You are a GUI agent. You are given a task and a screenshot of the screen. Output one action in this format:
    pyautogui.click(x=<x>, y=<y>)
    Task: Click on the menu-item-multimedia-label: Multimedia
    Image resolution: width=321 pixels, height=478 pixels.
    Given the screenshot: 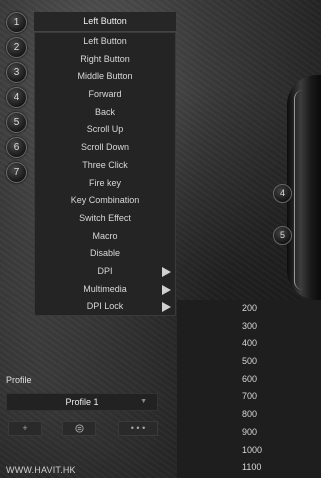 What is the action you would take?
    pyautogui.click(x=105, y=288)
    